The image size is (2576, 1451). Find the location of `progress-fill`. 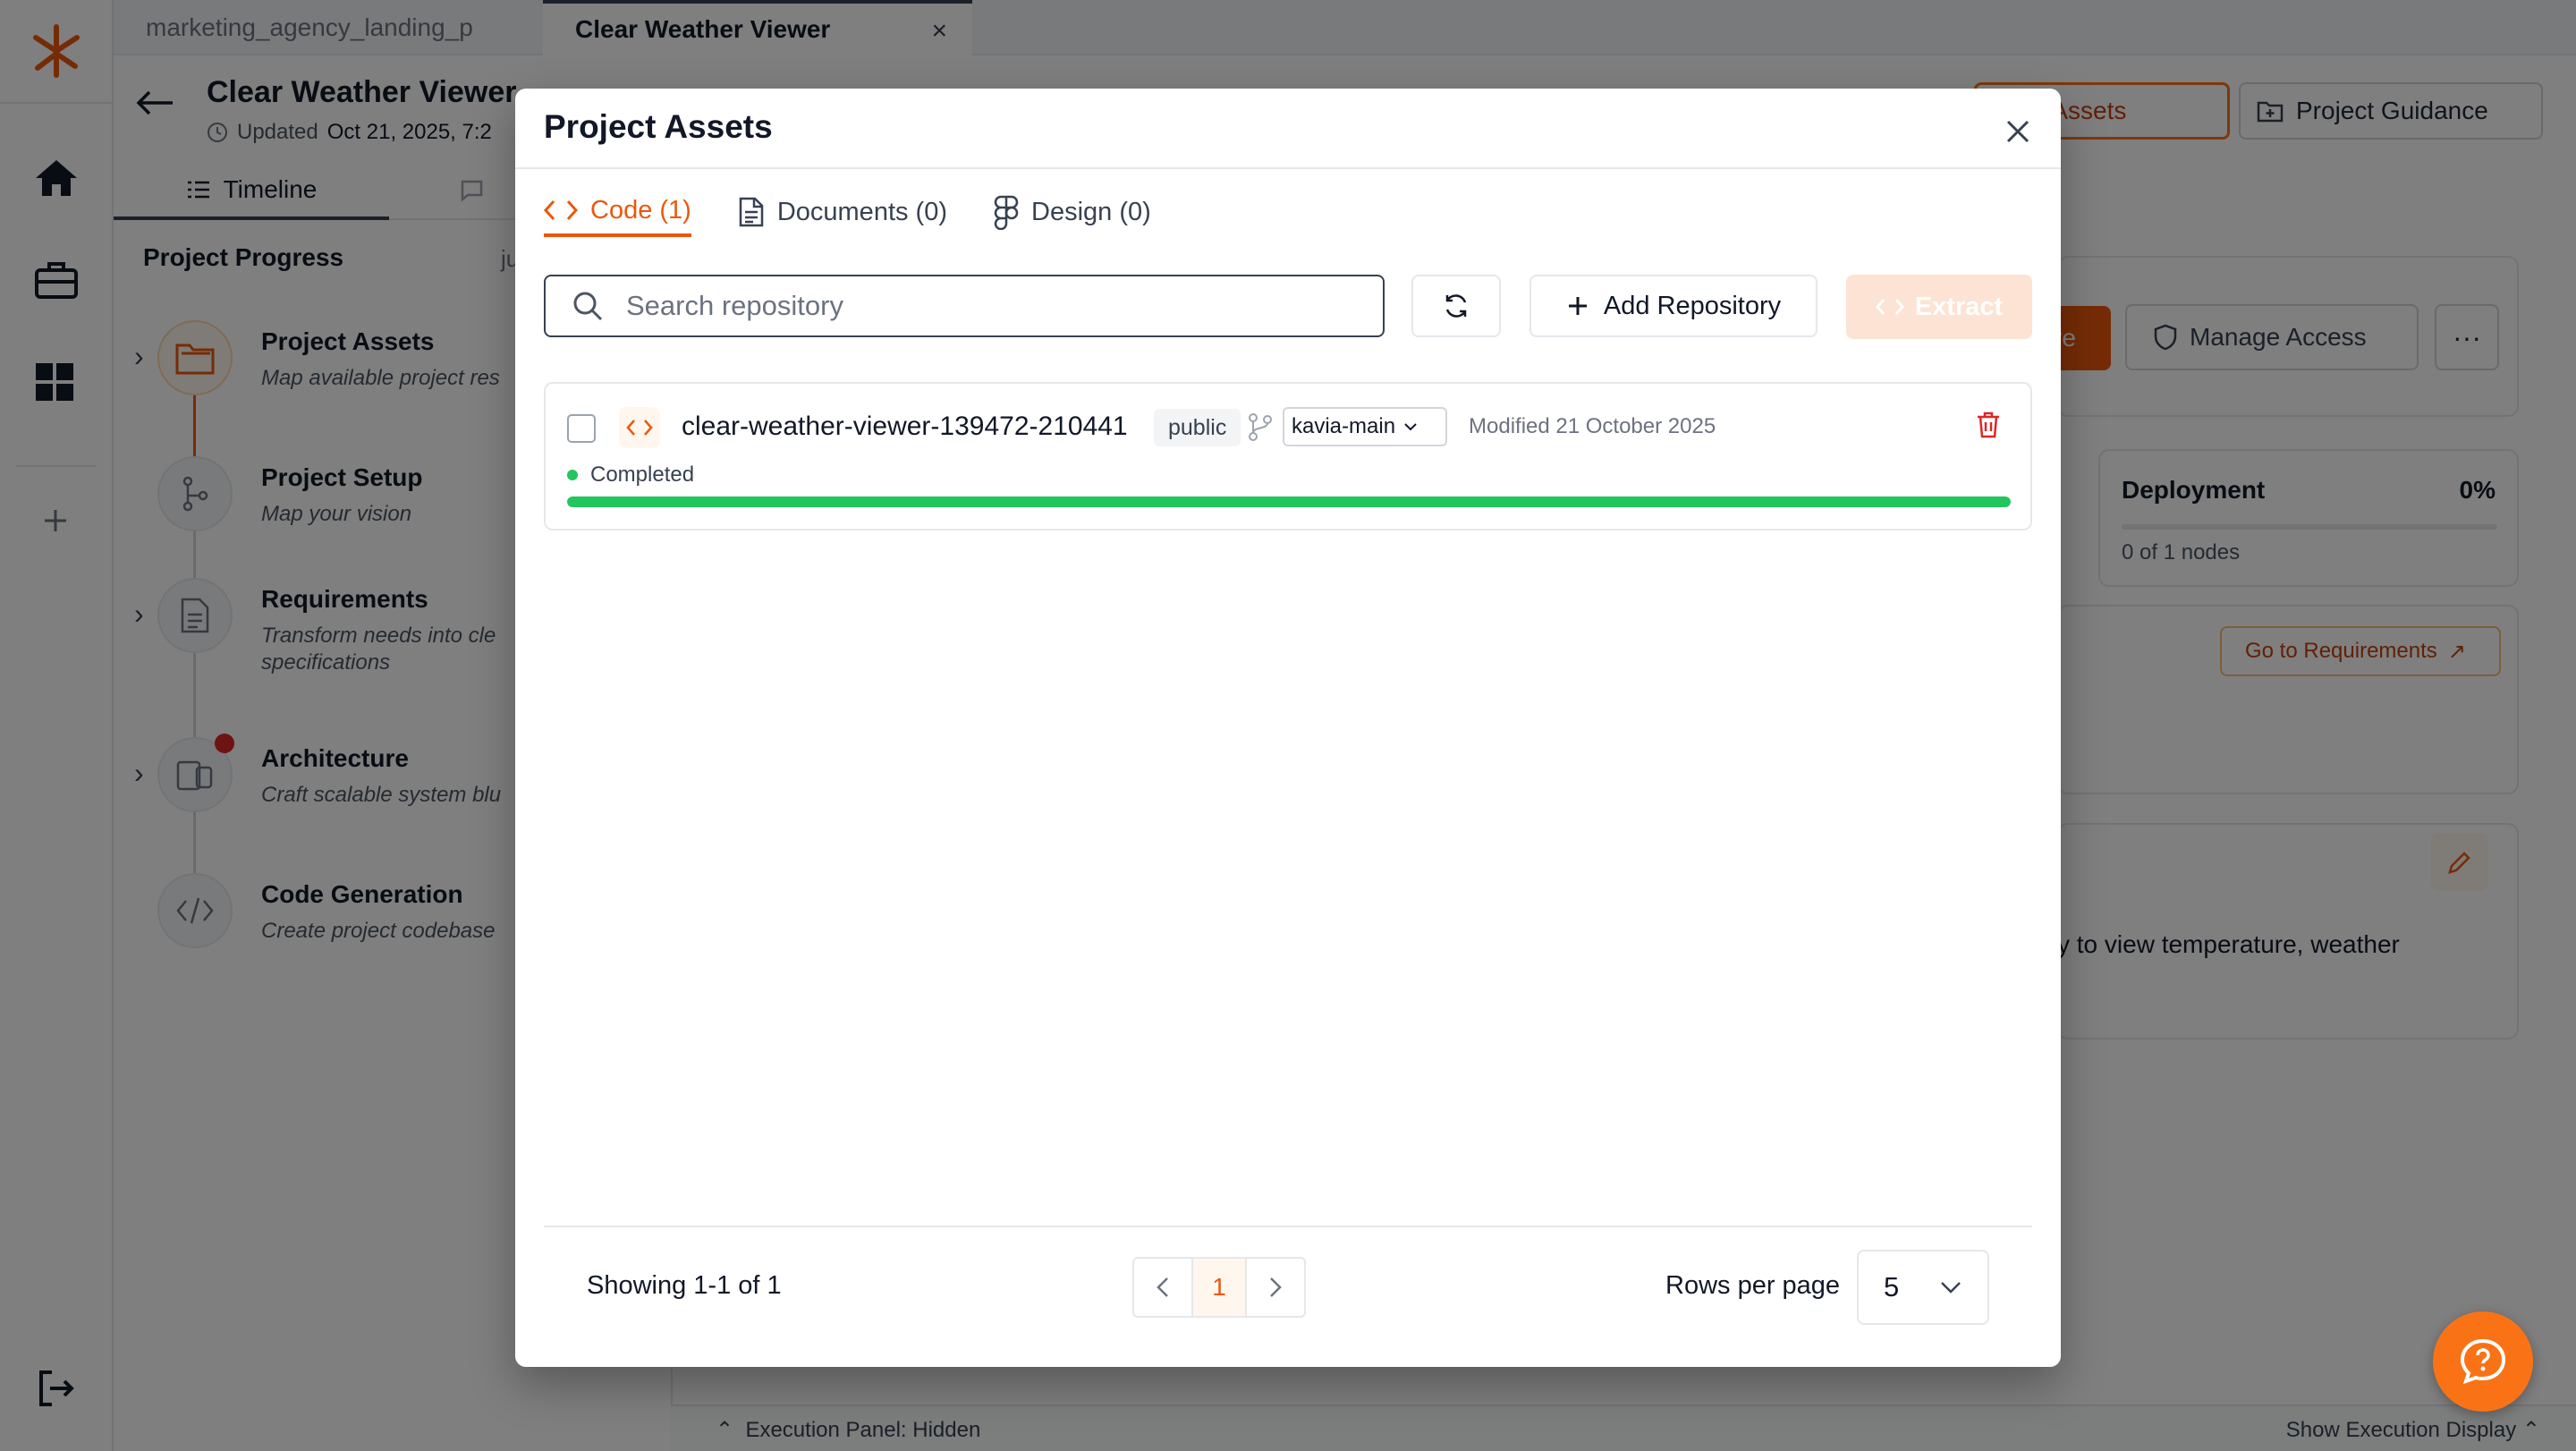

progress-fill is located at coordinates (1289, 501).